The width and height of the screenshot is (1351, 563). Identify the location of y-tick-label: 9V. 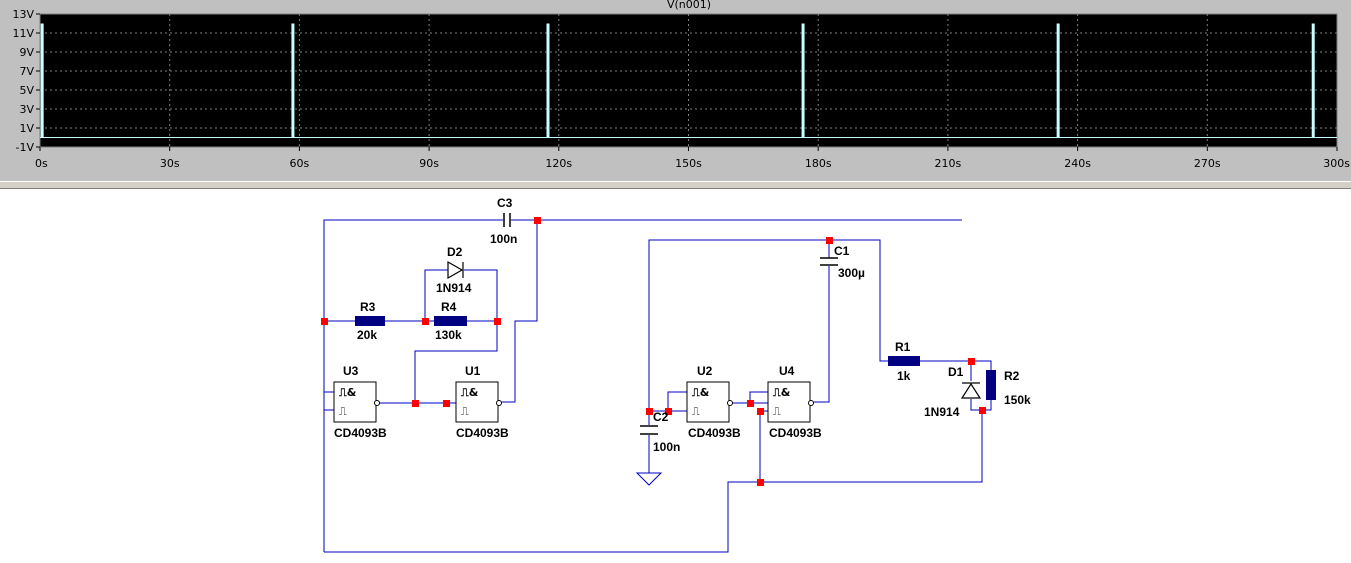
(26, 52).